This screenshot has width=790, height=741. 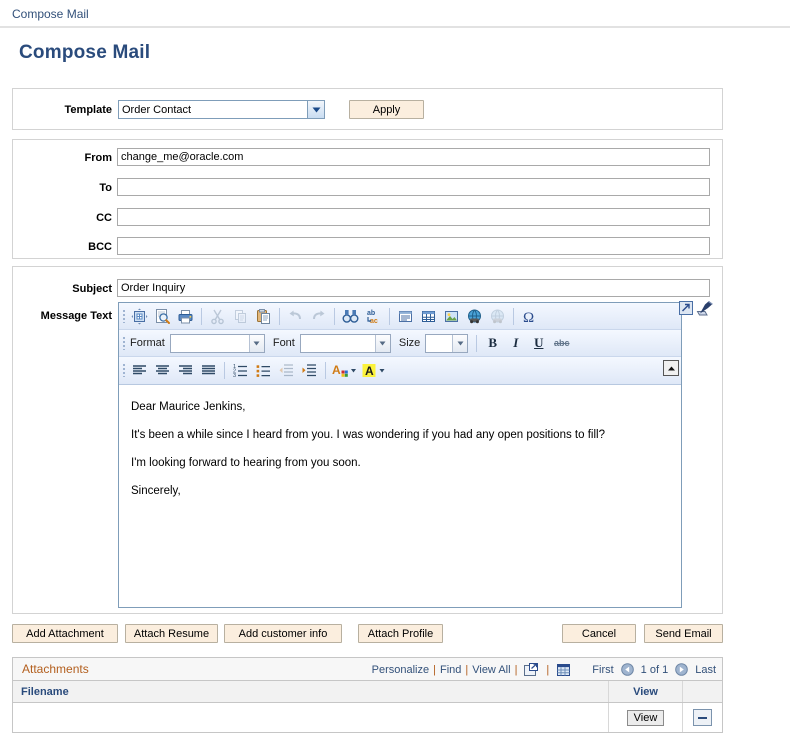 I want to click on view-button: View, so click(x=645, y=717).